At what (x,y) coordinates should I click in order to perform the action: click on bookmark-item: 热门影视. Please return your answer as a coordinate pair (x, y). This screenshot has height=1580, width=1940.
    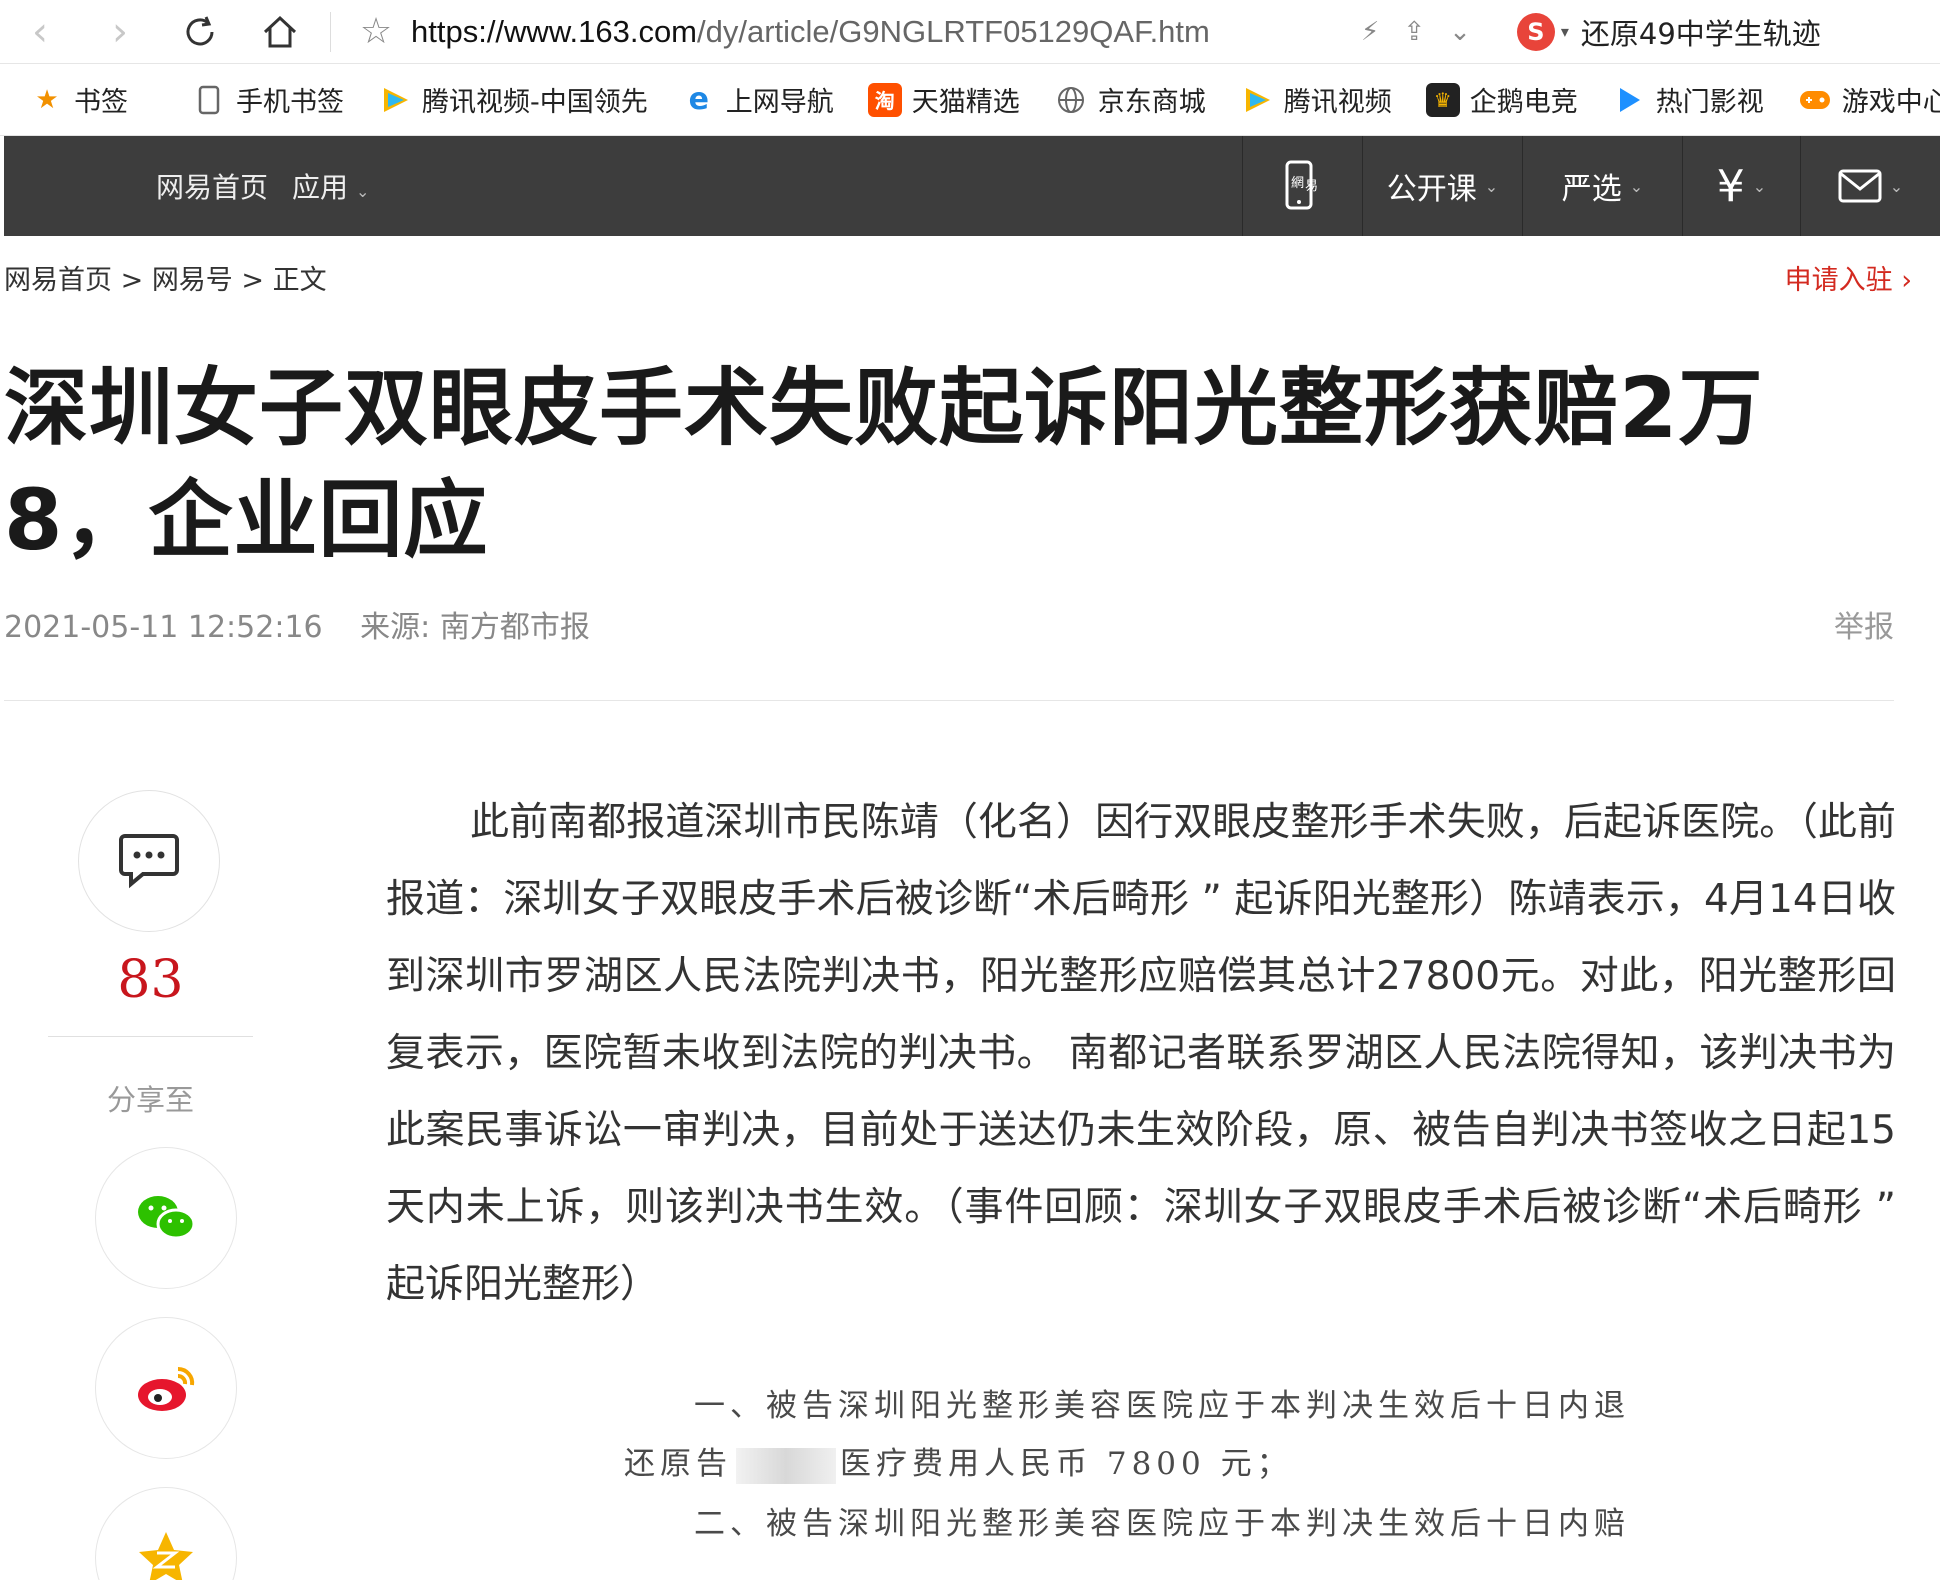
    Looking at the image, I should click on (1688, 99).